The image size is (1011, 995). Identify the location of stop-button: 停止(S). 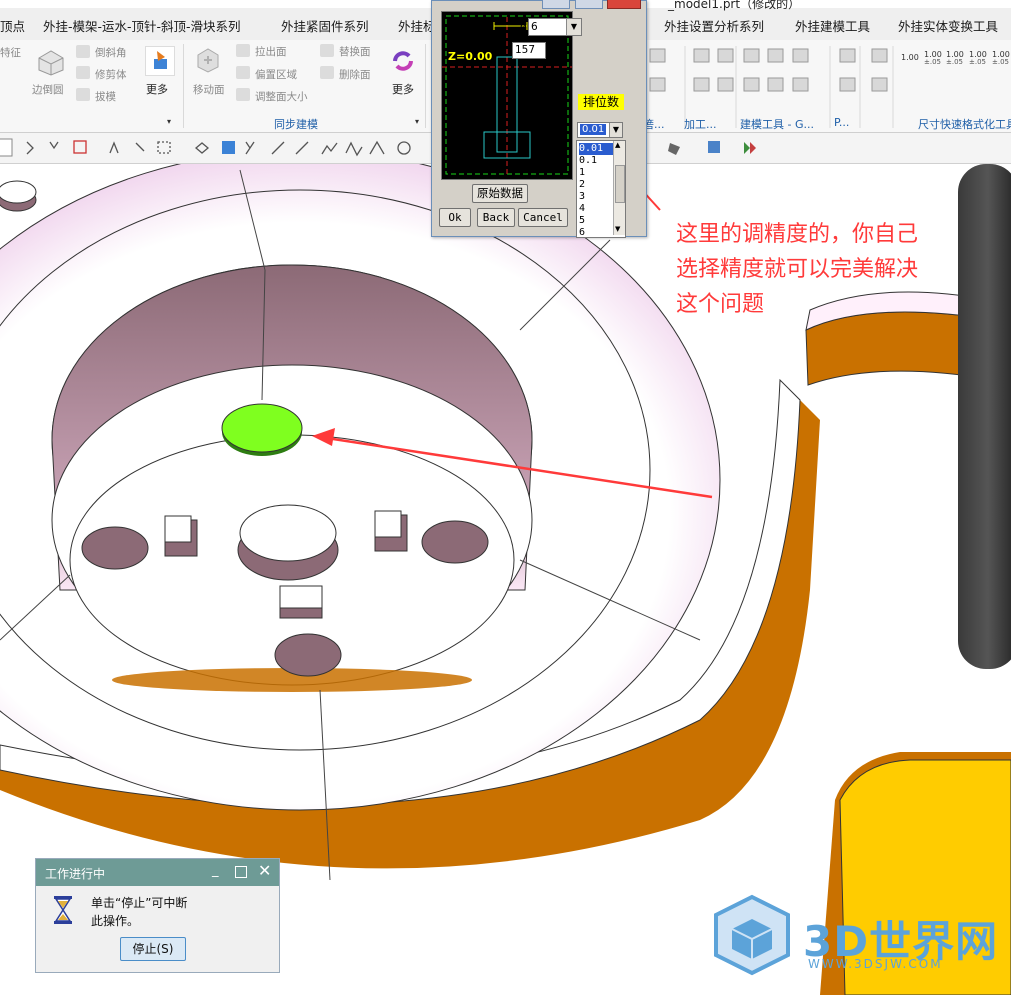
(153, 949).